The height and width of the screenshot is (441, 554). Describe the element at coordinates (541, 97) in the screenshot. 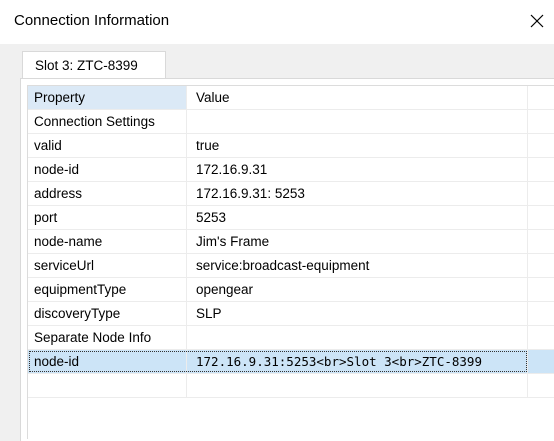

I see `header-spacer` at that location.